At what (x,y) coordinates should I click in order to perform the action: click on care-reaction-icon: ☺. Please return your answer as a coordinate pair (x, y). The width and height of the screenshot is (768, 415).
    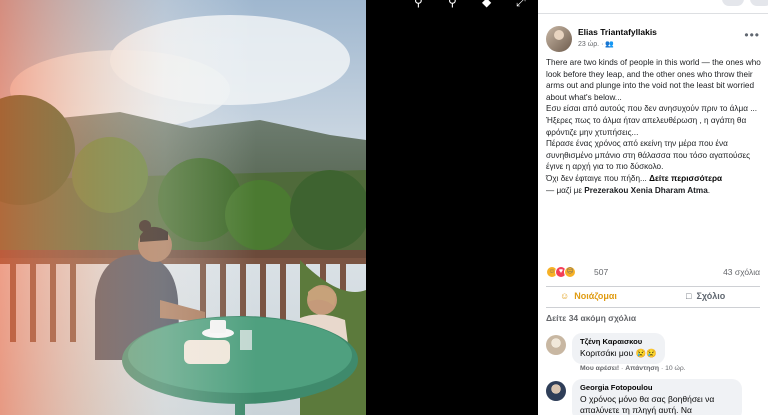
    Looking at the image, I should click on (565, 296).